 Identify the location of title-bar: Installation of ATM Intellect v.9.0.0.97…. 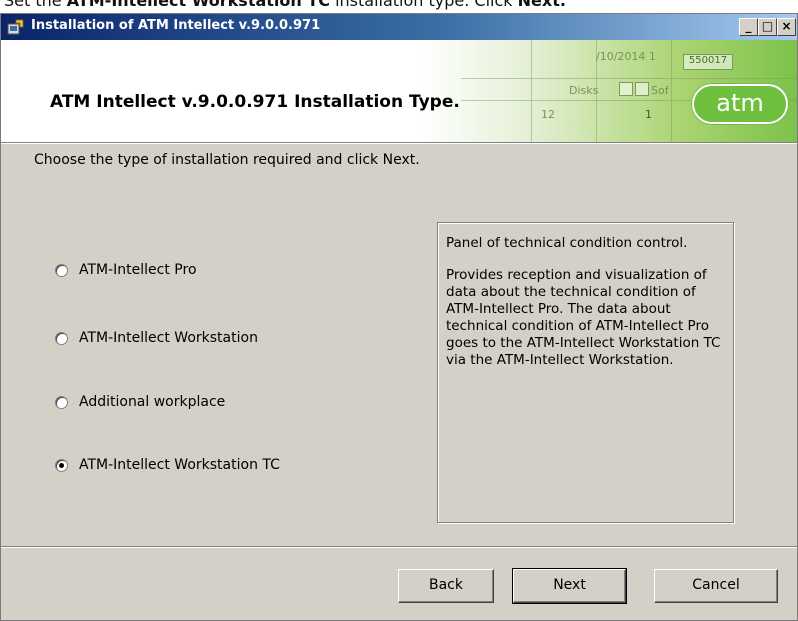
(399, 27).